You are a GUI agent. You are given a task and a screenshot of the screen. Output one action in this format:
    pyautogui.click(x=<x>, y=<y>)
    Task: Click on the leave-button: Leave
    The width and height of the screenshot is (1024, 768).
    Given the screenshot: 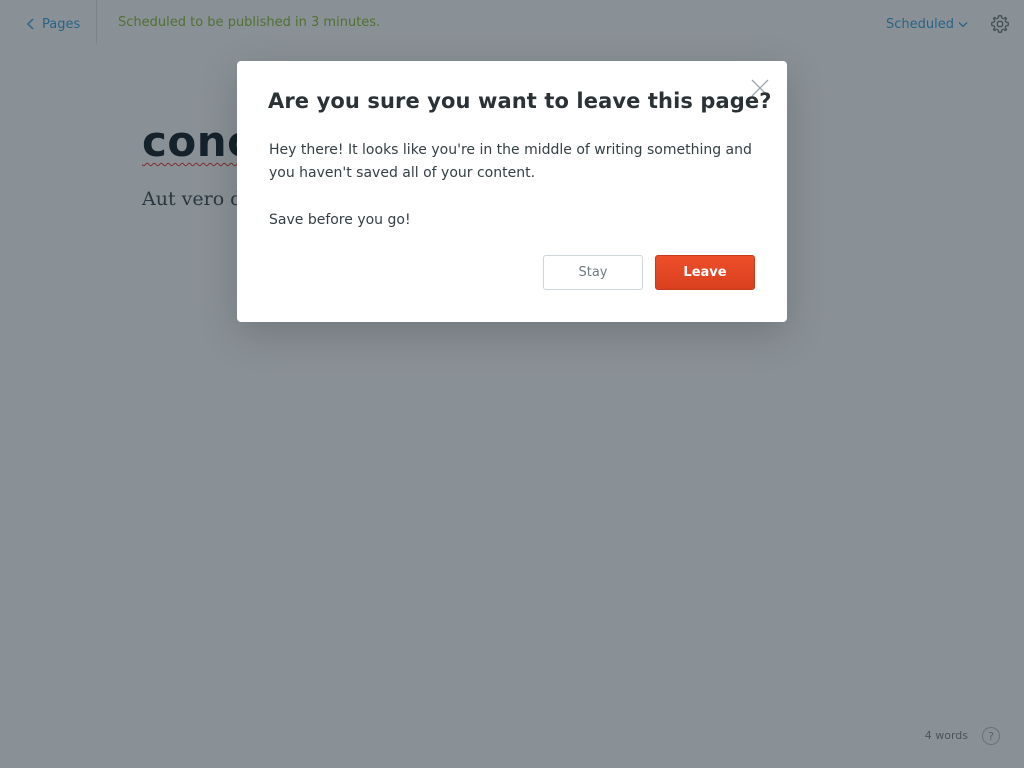 What is the action you would take?
    pyautogui.click(x=705, y=272)
    